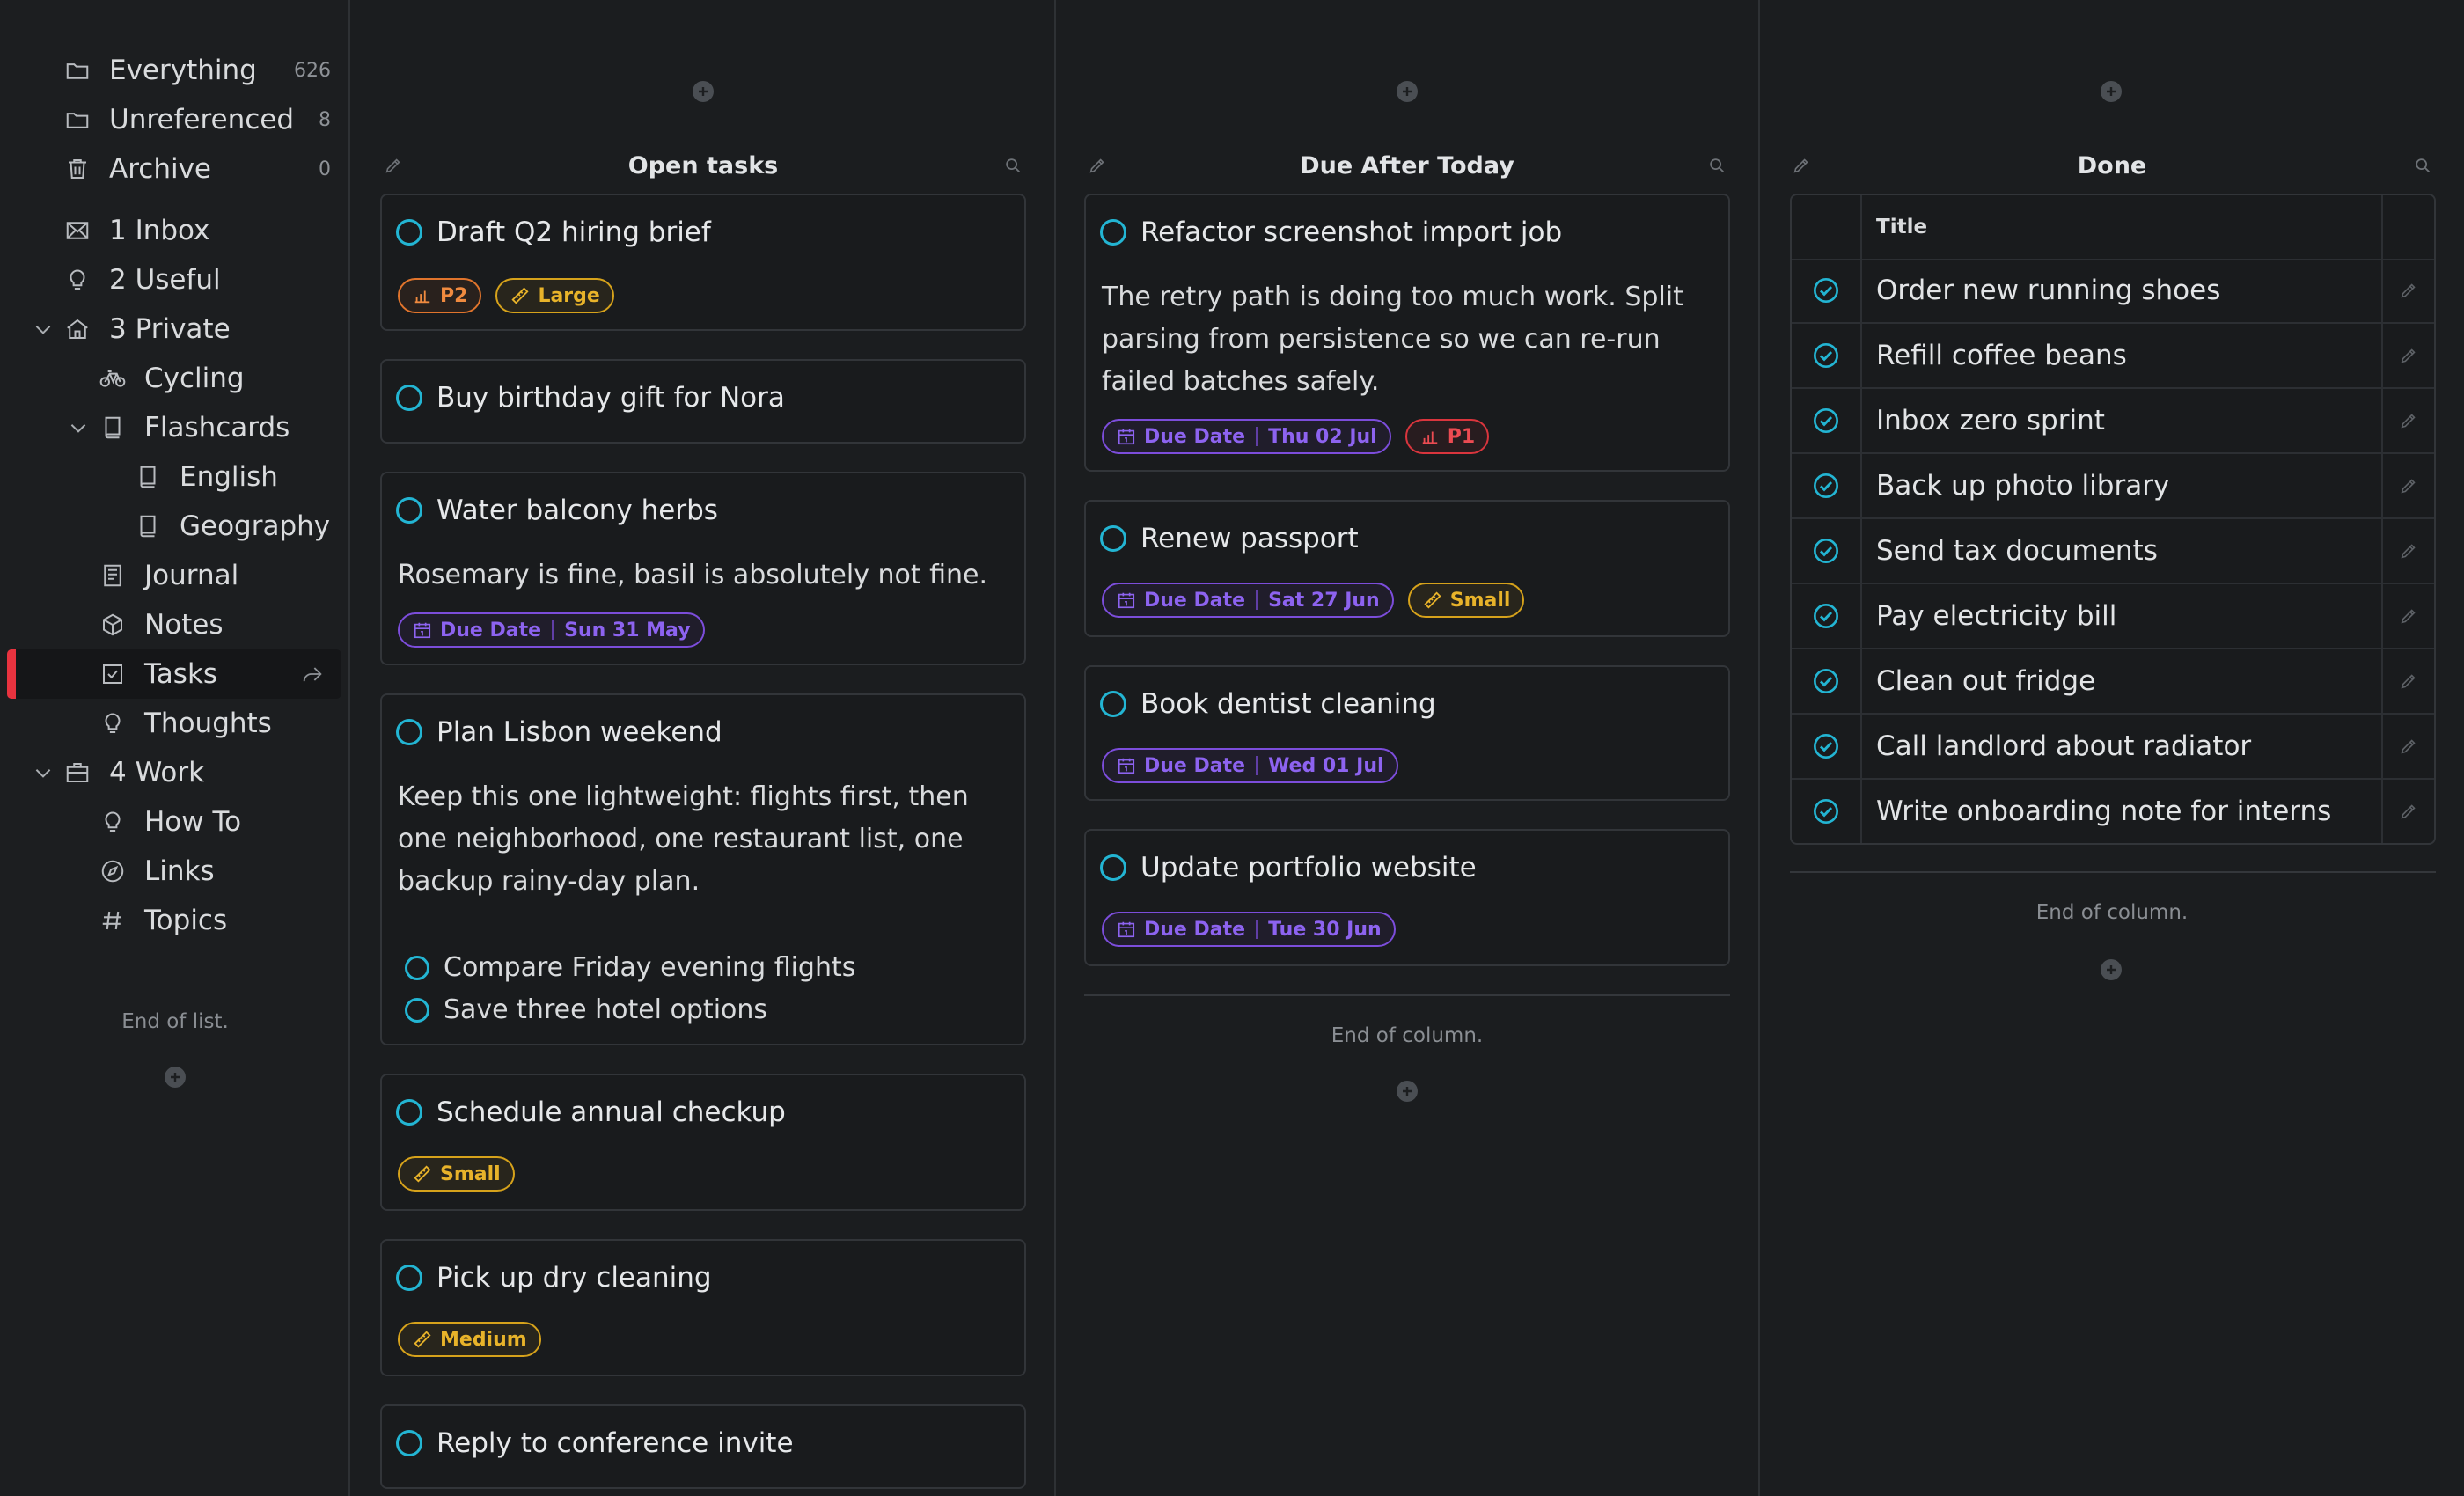  Describe the element at coordinates (703, 1447) in the screenshot. I see `task-card: Reply to conference invite` at that location.